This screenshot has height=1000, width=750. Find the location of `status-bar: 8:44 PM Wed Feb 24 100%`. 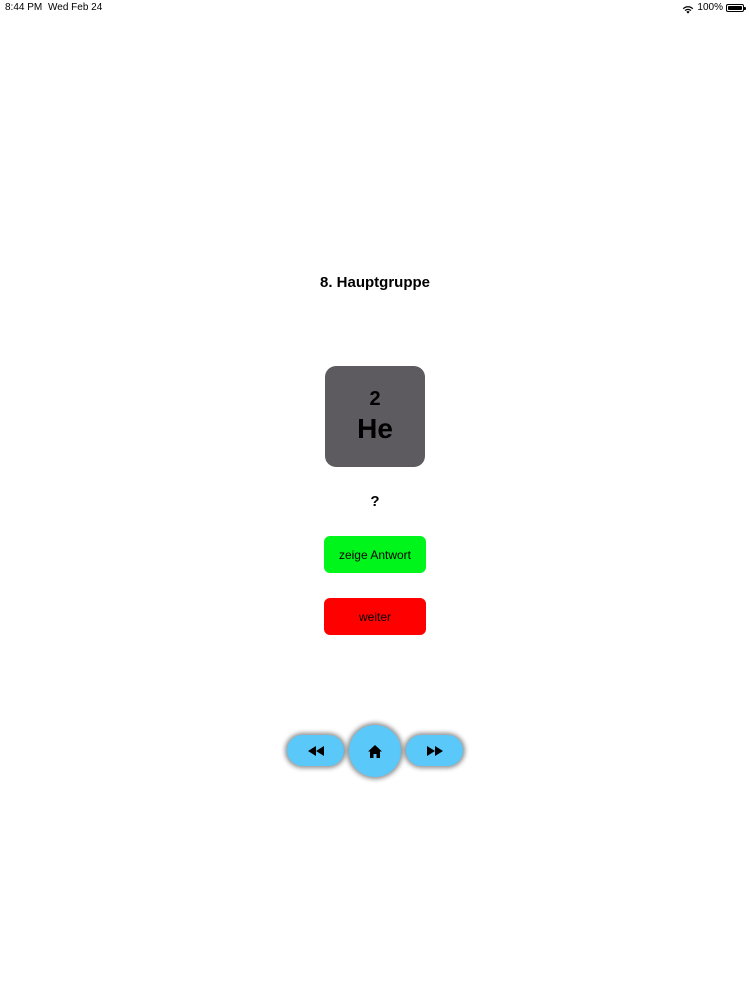

status-bar: 8:44 PM Wed Feb 24 100% is located at coordinates (375, 8).